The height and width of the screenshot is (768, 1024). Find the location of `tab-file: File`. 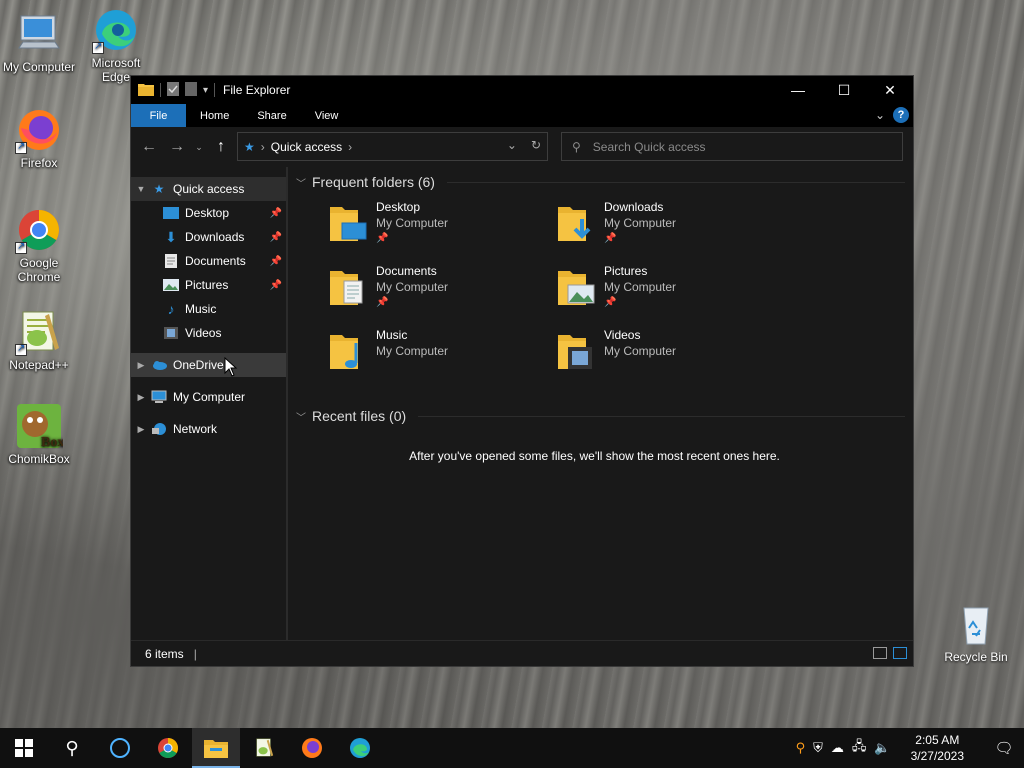

tab-file: File is located at coordinates (158, 115).